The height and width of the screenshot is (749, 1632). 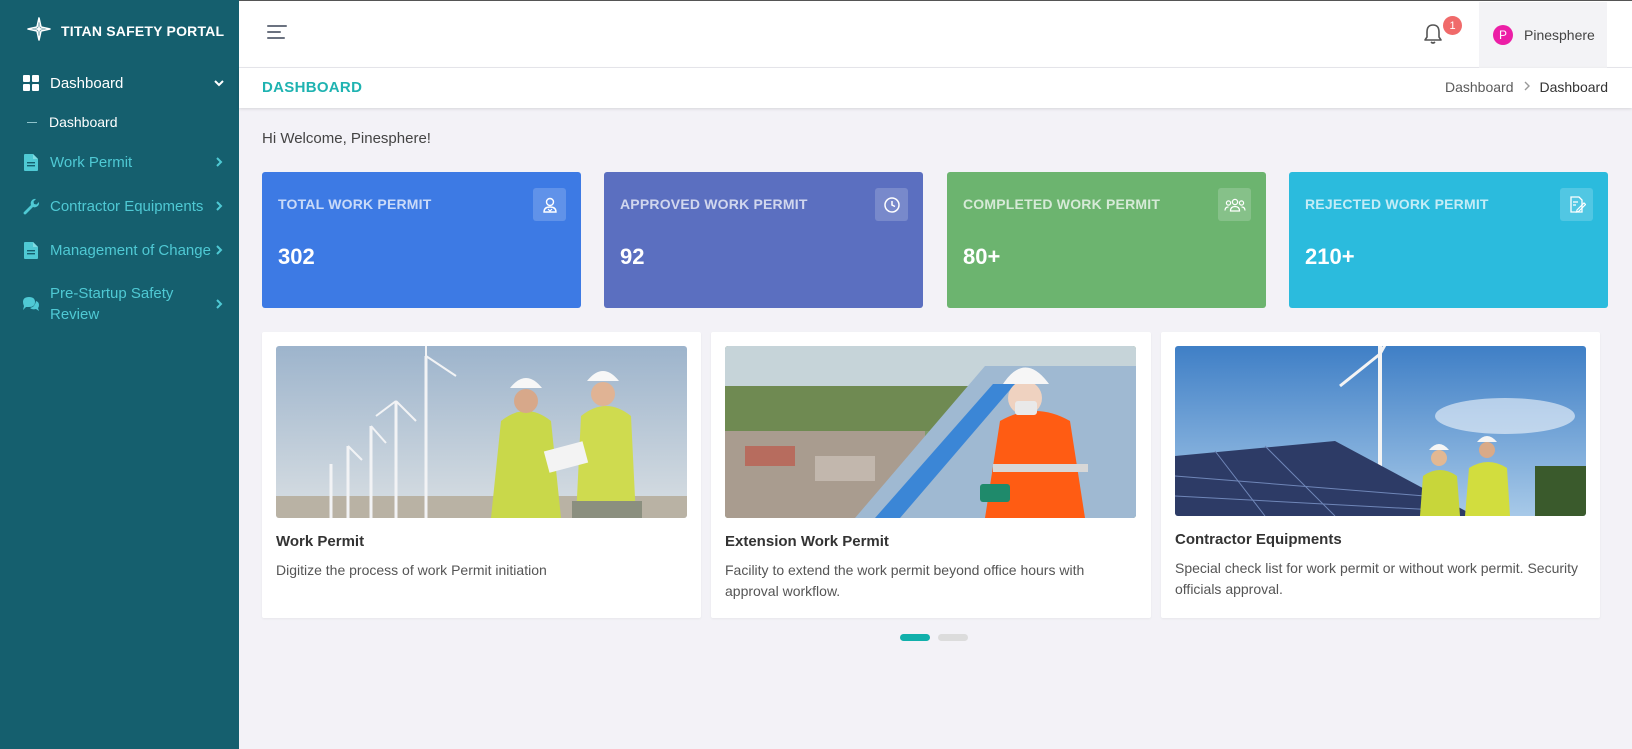 I want to click on sidebar-item-label: Contractor Equipments, so click(x=127, y=206).